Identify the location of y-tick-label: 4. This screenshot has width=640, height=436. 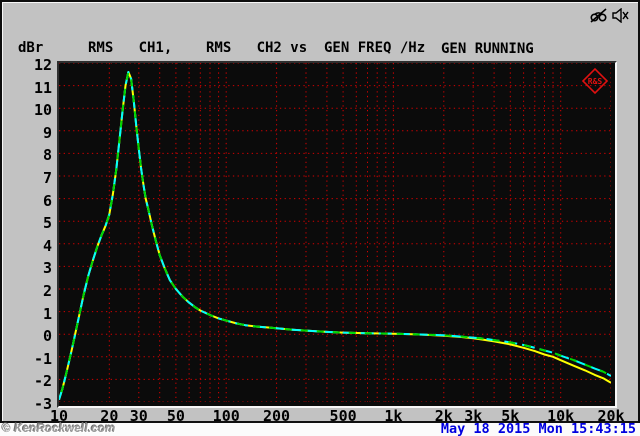
(47, 245).